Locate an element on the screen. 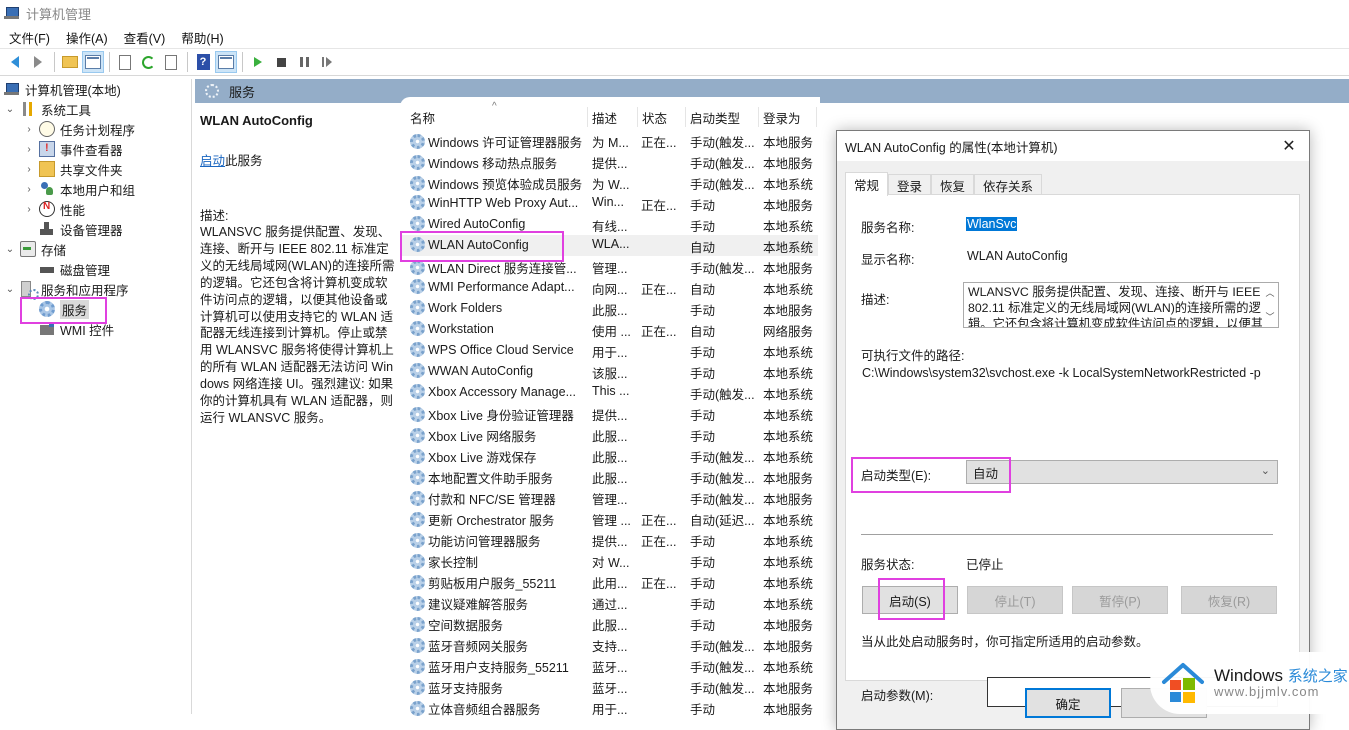 Image resolution: width=1349 pixels, height=730 pixels. tree-item-local-users-groups: › 本地用户和组 is located at coordinates (79, 189).